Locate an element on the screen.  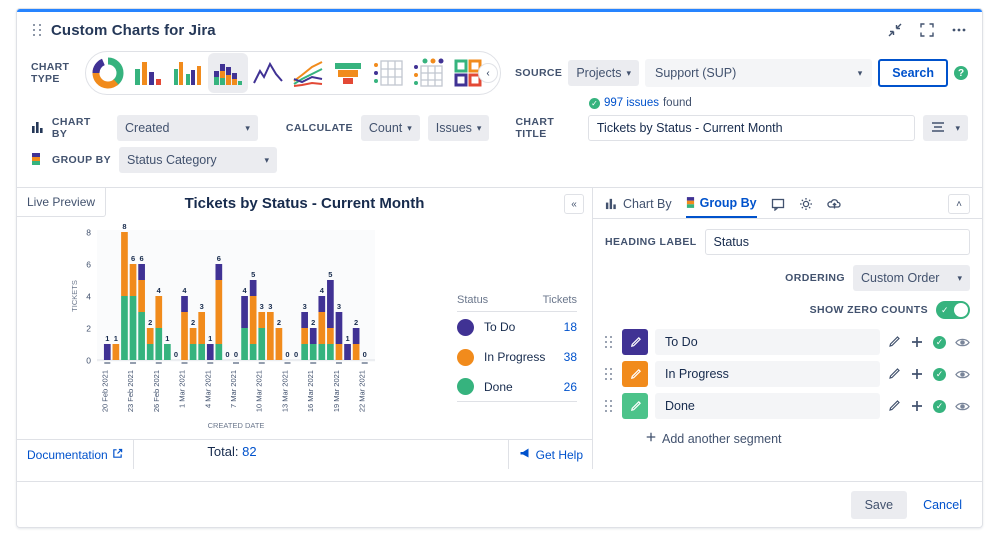
segment-name: In Progress is located at coordinates (767, 374).